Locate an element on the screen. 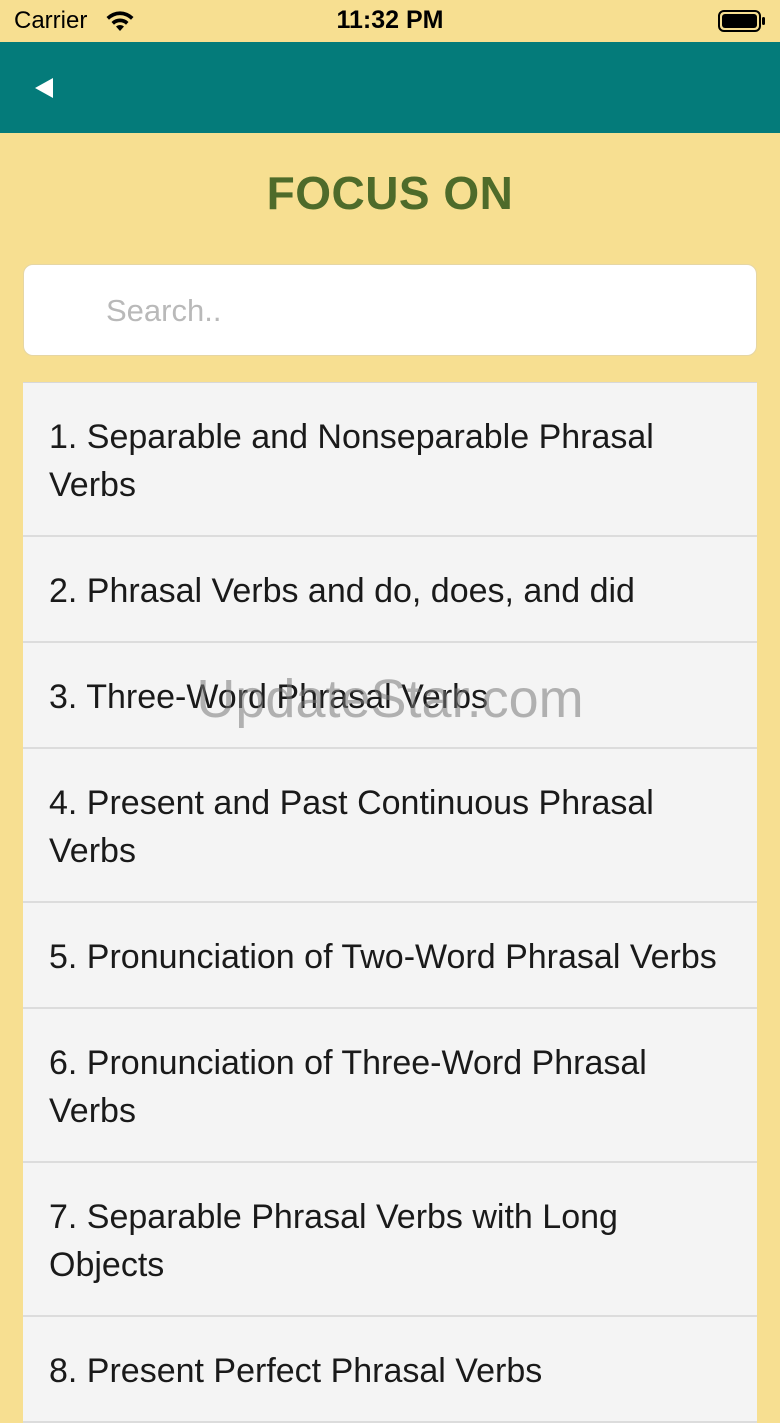  navigation-bar is located at coordinates (390, 87).